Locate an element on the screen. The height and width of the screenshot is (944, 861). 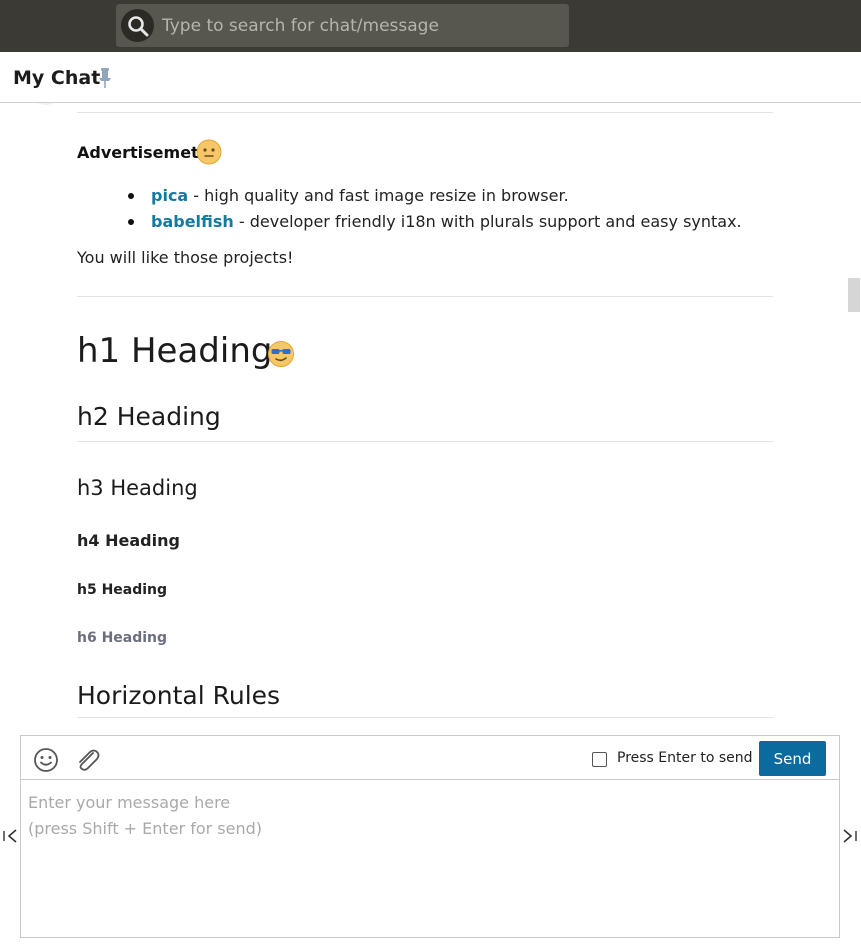
h3-heading: h3 Heading is located at coordinates (137, 488).